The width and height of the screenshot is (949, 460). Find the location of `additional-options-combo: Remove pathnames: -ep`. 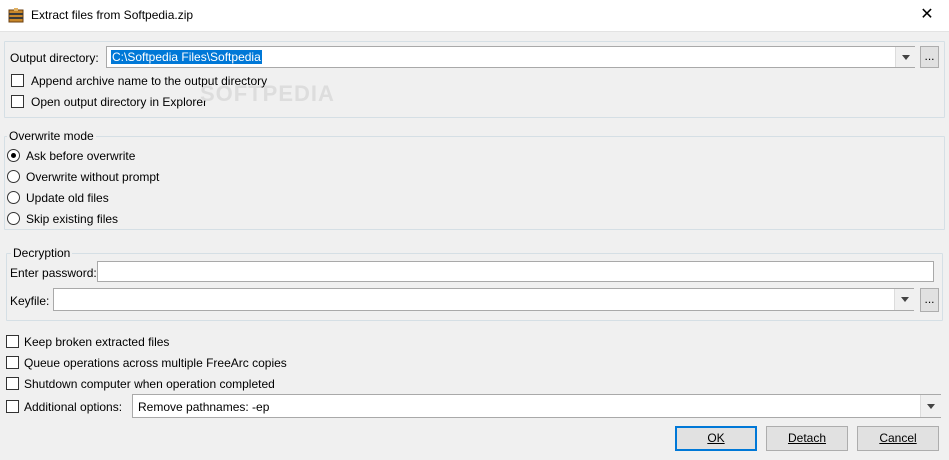

additional-options-combo: Remove pathnames: -ep is located at coordinates (536, 406).